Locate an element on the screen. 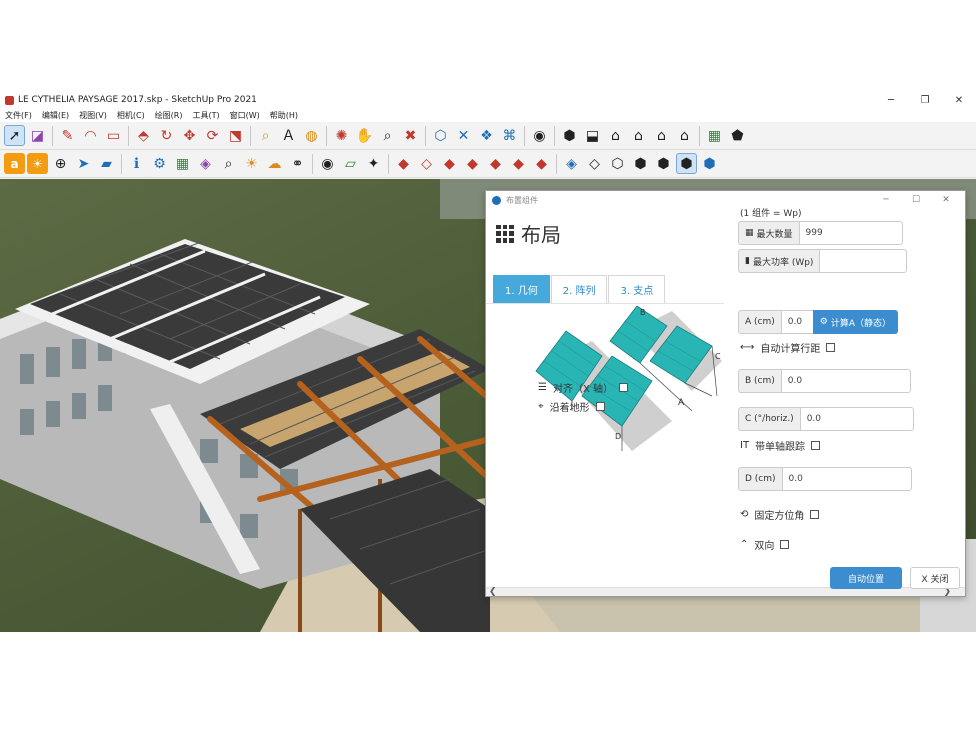 The image size is (976, 732). max-count-input: 999 is located at coordinates (850, 233).